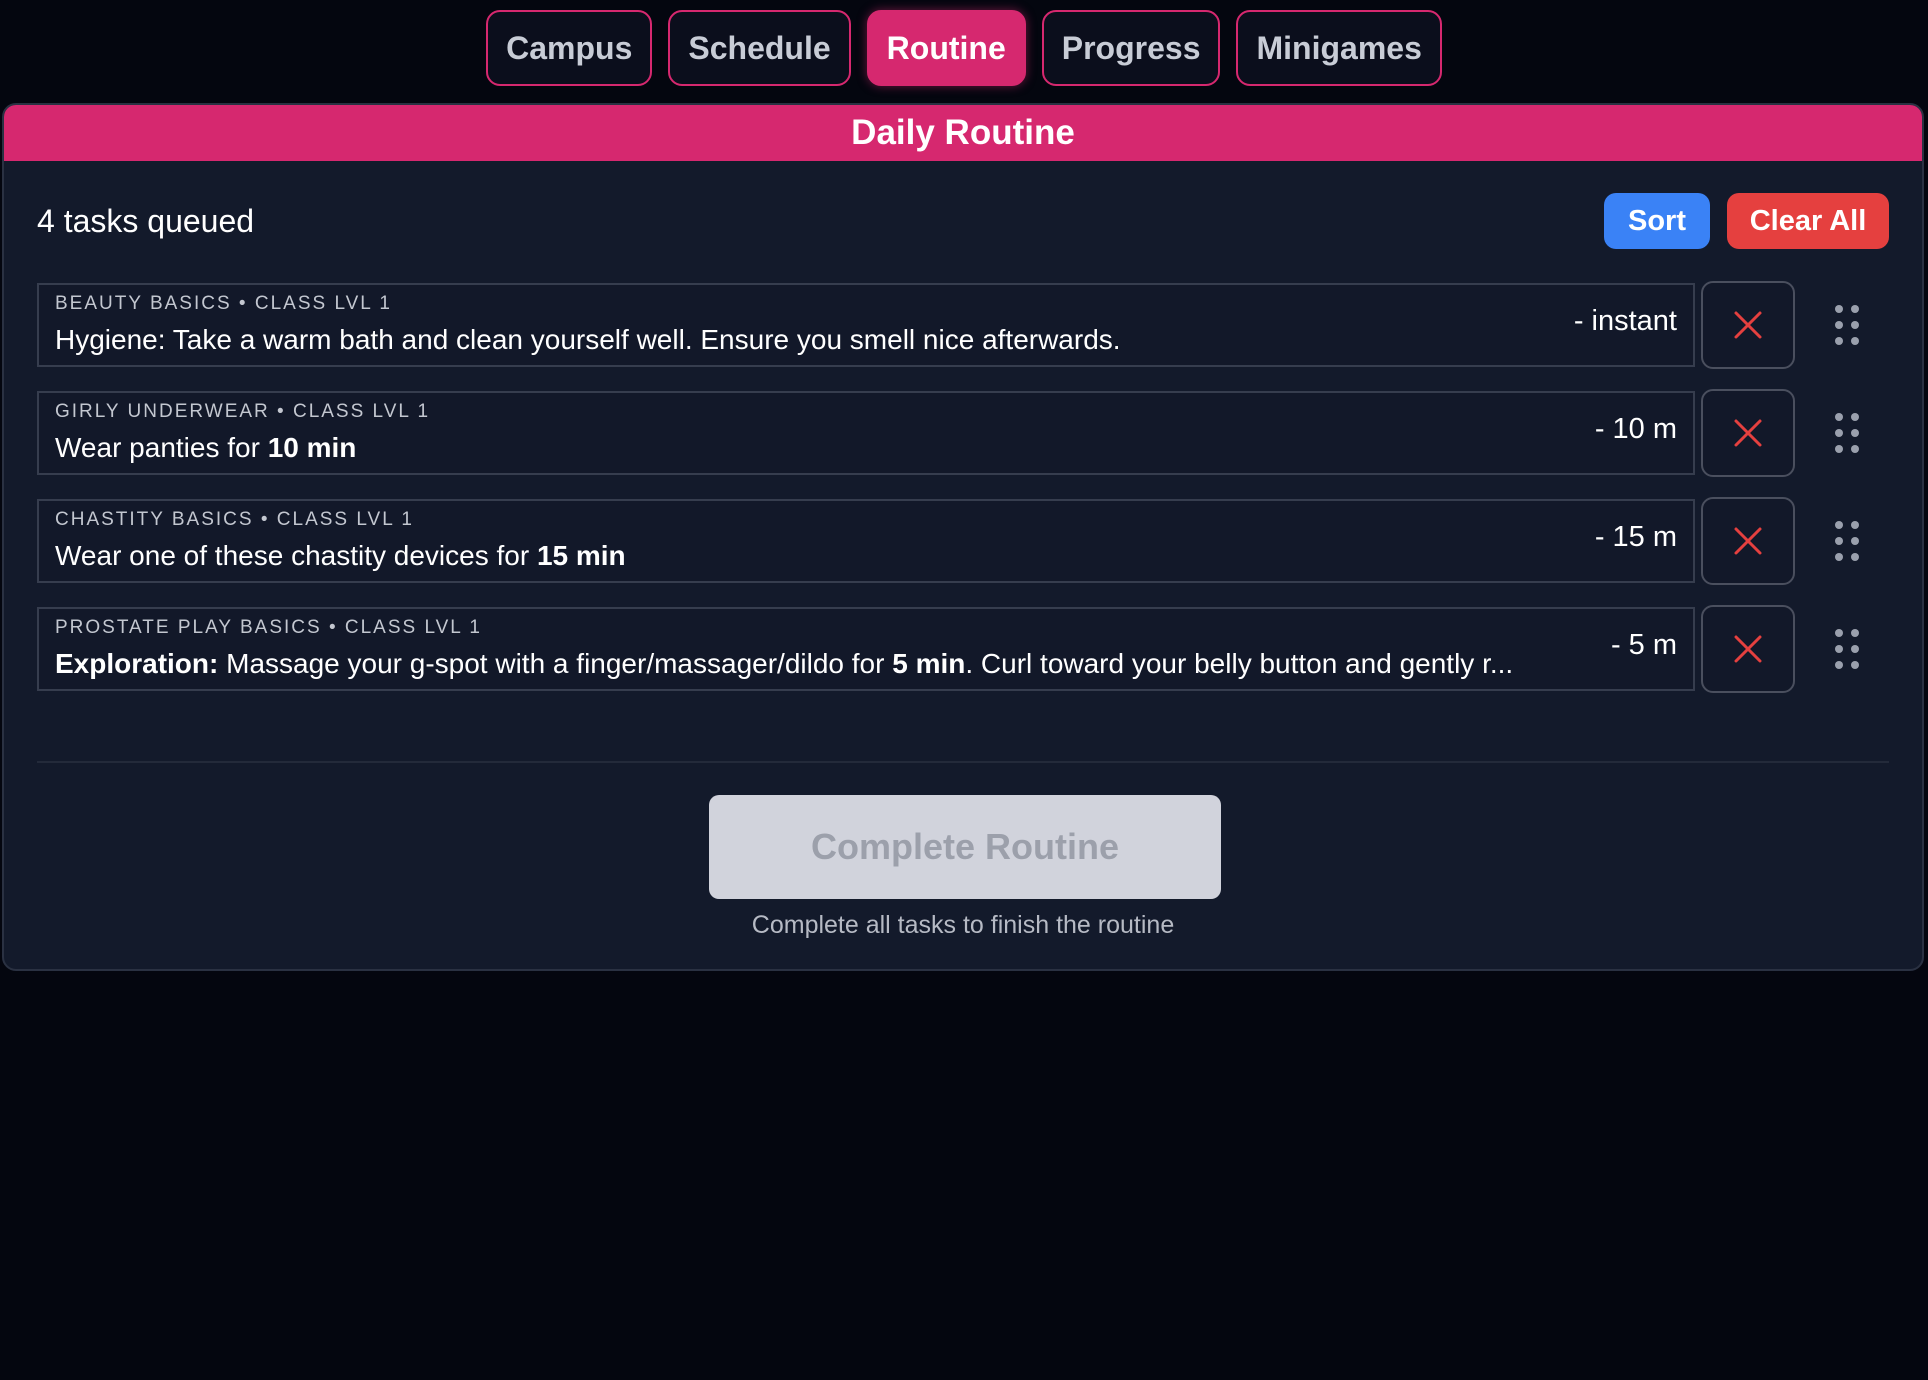 The width and height of the screenshot is (1928, 1380). What do you see at coordinates (234, 519) in the screenshot?
I see `task-meta: CHASTITY BASICS • CLASS LVL 1` at bounding box center [234, 519].